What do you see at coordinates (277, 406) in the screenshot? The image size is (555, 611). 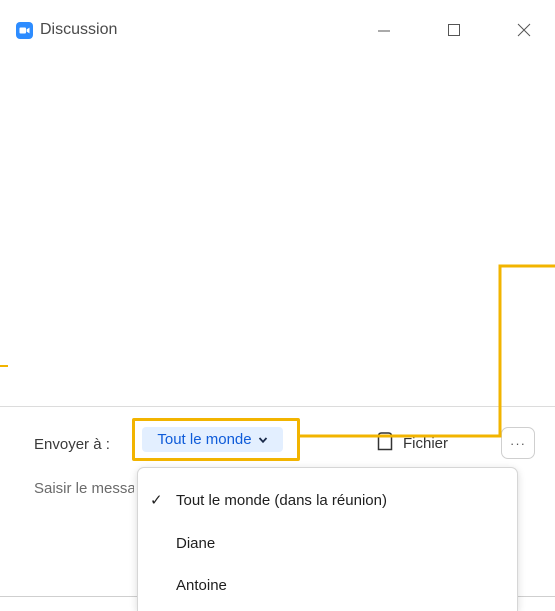 I see `composer-divider` at bounding box center [277, 406].